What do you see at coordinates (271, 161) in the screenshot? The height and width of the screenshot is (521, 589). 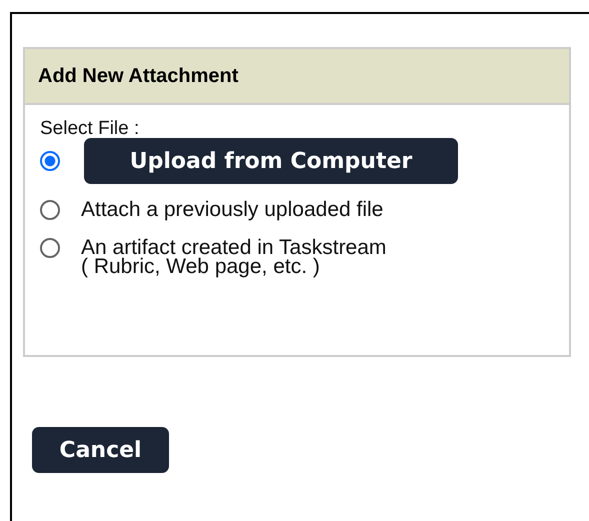 I see `upload-button: Upload from Computer` at bounding box center [271, 161].